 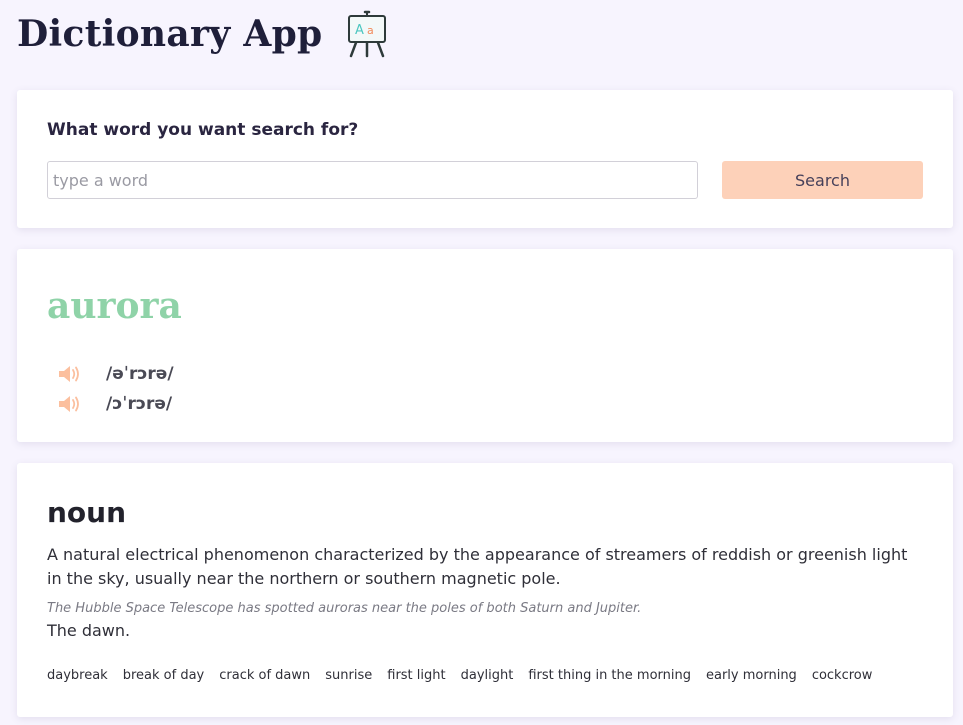 What do you see at coordinates (359, 30) in the screenshot?
I see `svg-text: A` at bounding box center [359, 30].